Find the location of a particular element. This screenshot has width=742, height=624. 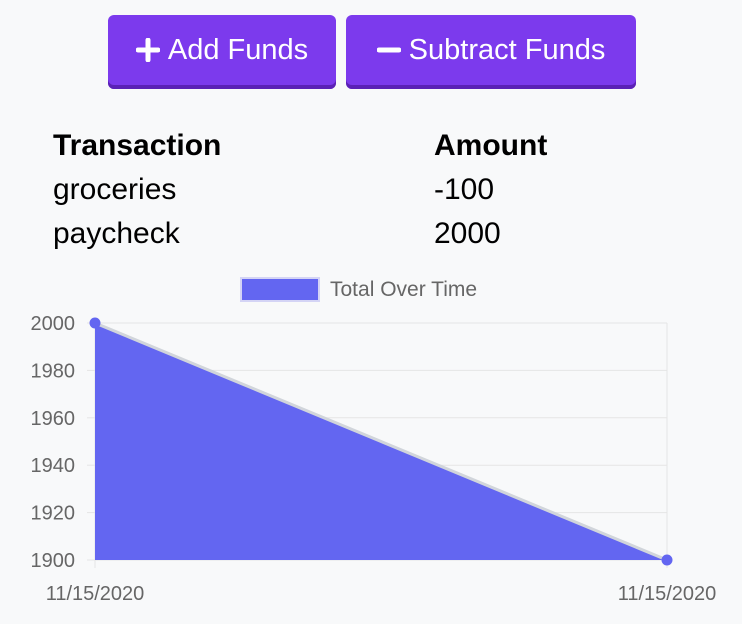

y-tick-label: 1980 is located at coordinates (53, 371).